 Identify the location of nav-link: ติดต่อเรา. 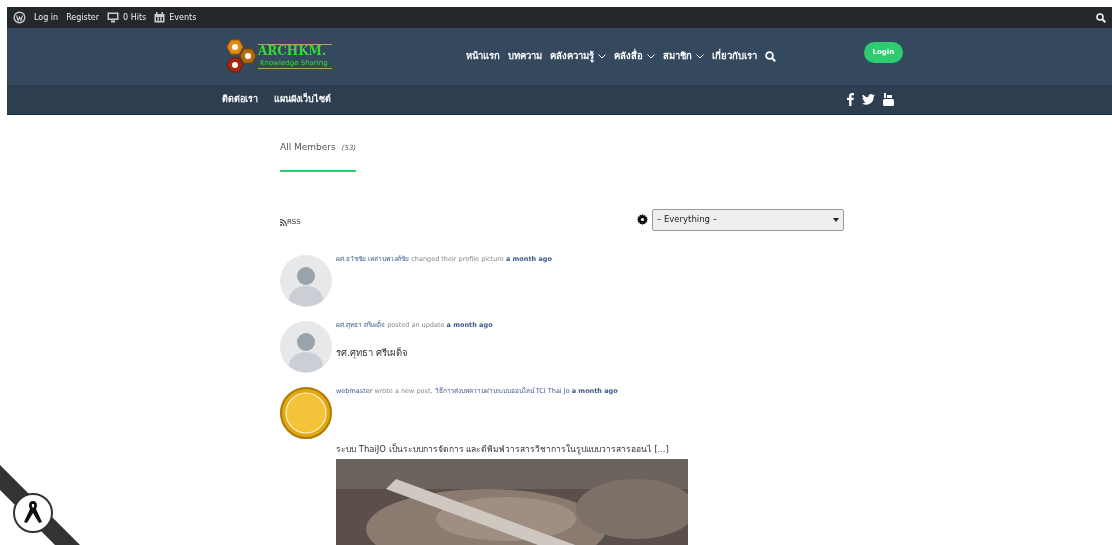
(240, 99).